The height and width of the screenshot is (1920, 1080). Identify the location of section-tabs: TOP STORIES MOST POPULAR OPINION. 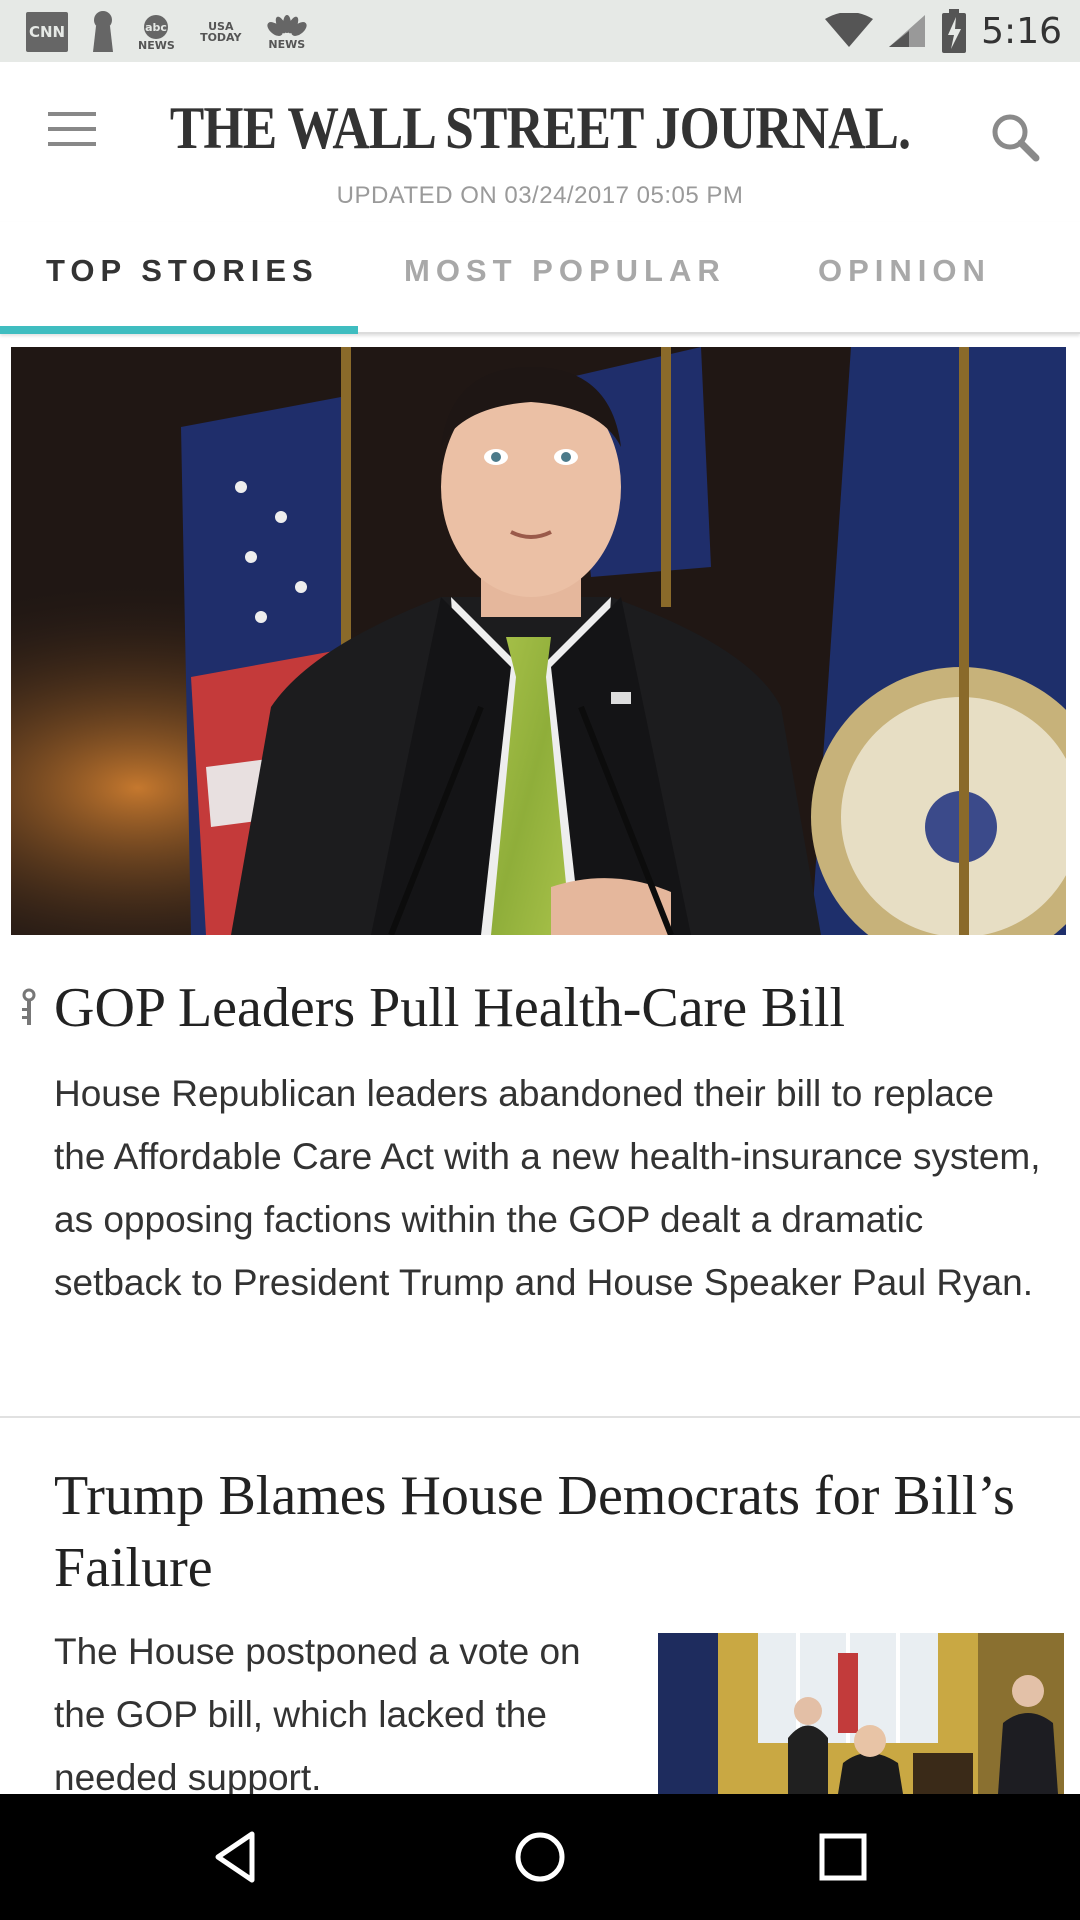
(540, 278).